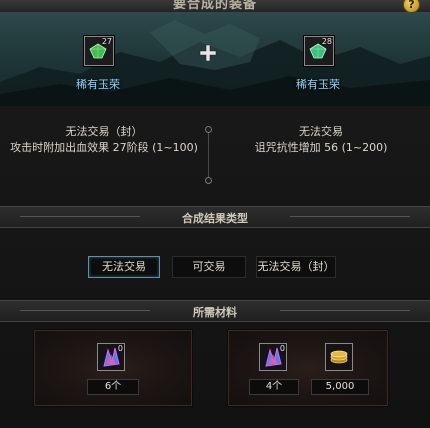 The height and width of the screenshot is (428, 430). What do you see at coordinates (319, 51) in the screenshot?
I see `right-equipment-slot: 28` at bounding box center [319, 51].